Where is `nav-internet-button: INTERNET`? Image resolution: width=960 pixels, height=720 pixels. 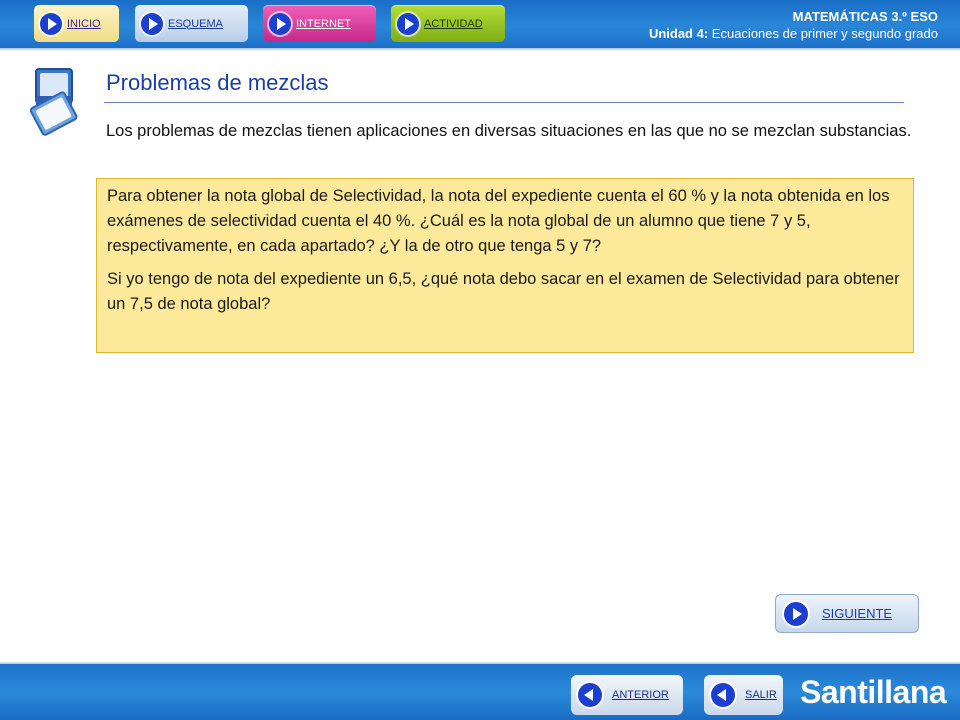 nav-internet-button: INTERNET is located at coordinates (319, 23).